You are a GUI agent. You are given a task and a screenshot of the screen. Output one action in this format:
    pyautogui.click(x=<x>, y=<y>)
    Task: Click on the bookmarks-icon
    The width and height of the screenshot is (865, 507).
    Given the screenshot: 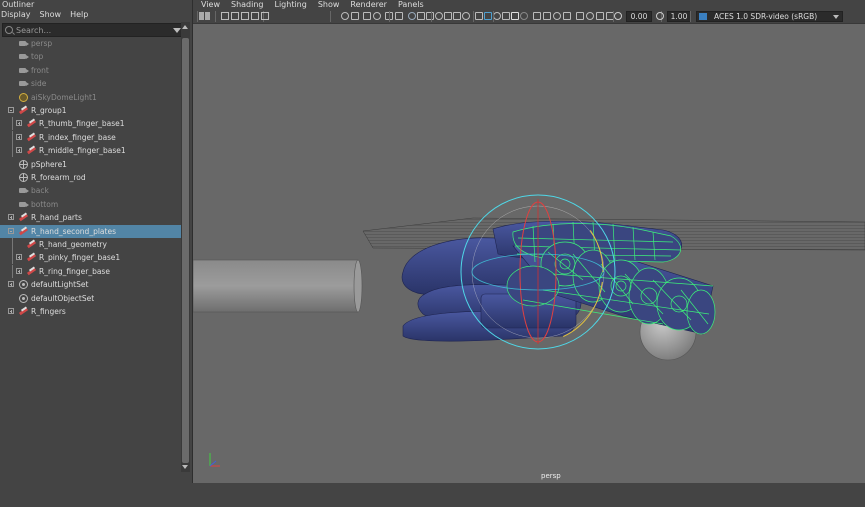 What is the action you would take?
    pyautogui.click(x=245, y=16)
    